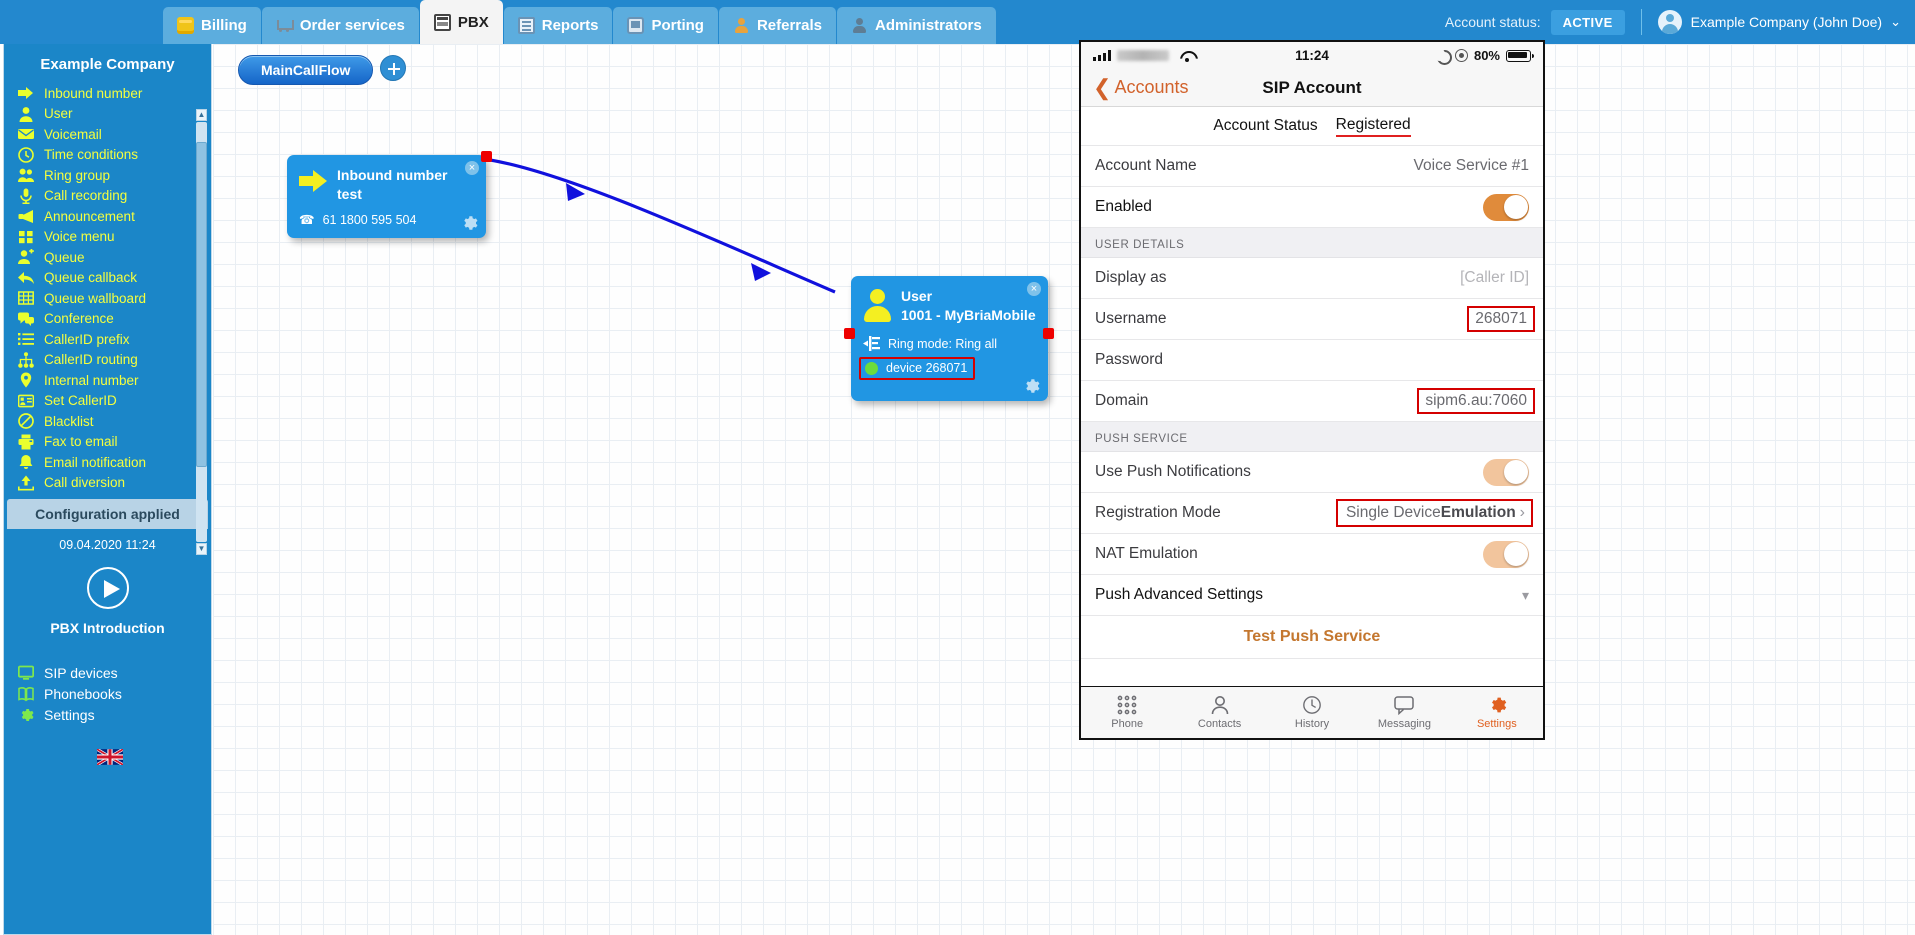 This screenshot has height=935, width=1915. What do you see at coordinates (306, 70) in the screenshot?
I see `flow-name-button: MainCallFlow` at bounding box center [306, 70].